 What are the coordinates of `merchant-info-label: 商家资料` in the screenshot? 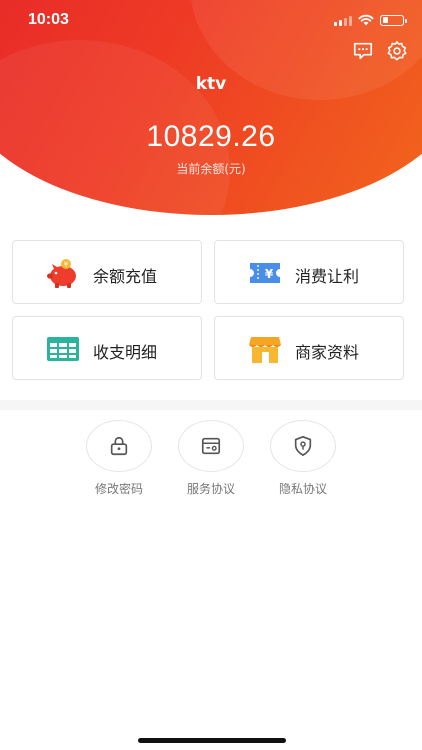 It's located at (327, 352).